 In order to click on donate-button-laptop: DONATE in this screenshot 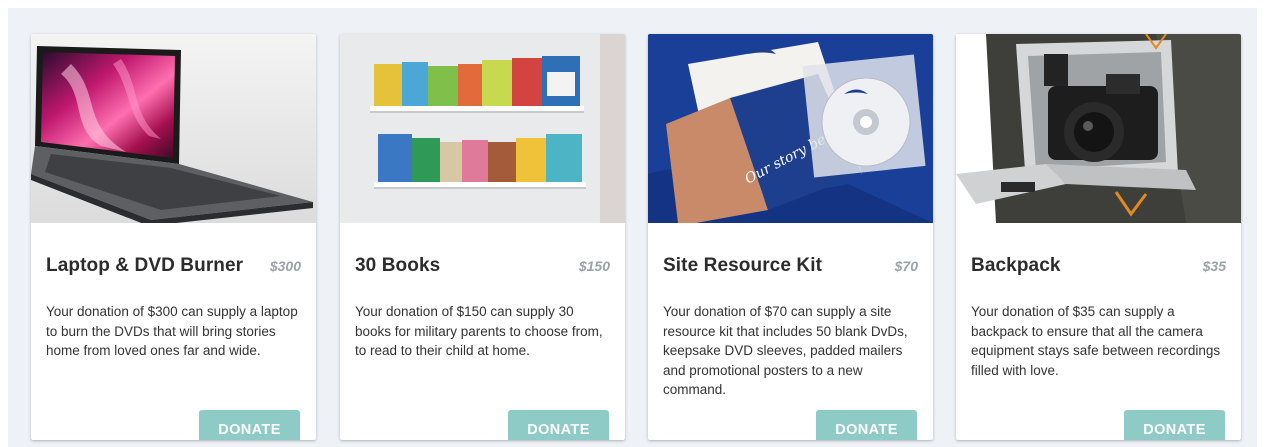, I will do `click(249, 425)`.